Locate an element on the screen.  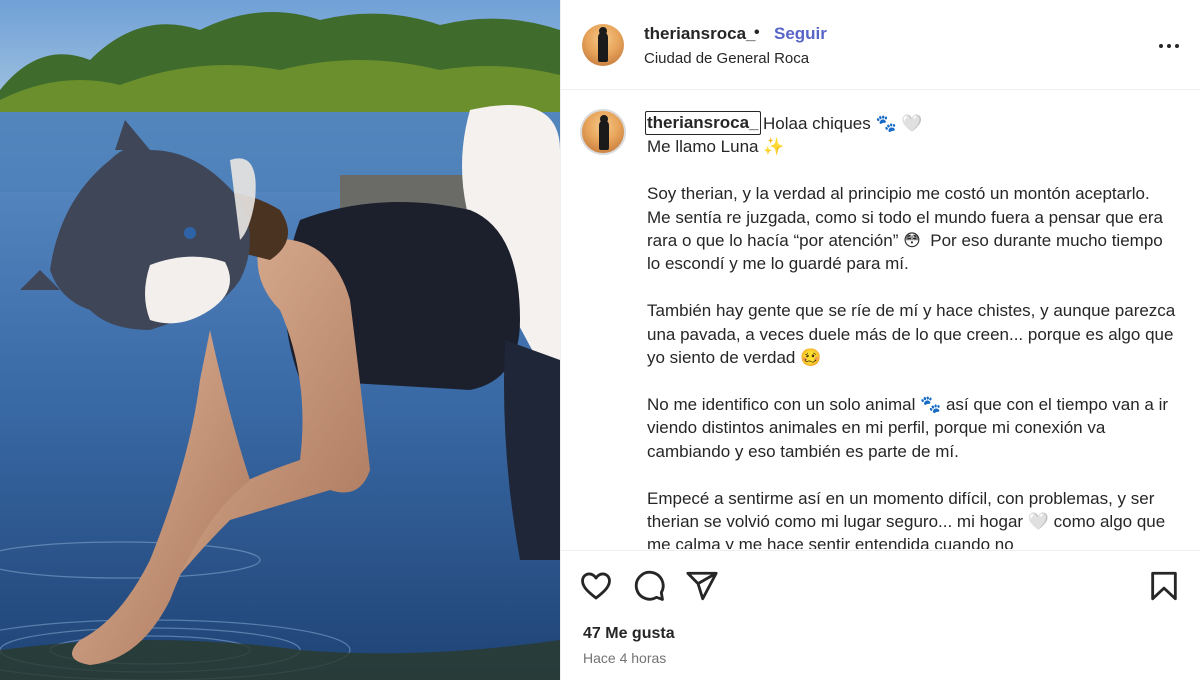
bookmark-icon is located at coordinates (1164, 586).